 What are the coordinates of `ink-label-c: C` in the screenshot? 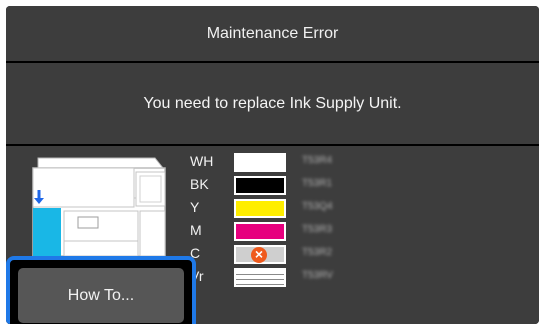 It's located at (195, 253).